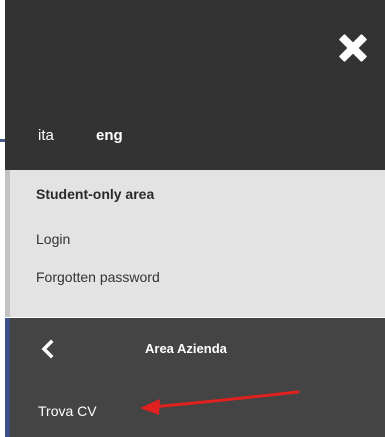  I want to click on language-ita: ita, so click(46, 135).